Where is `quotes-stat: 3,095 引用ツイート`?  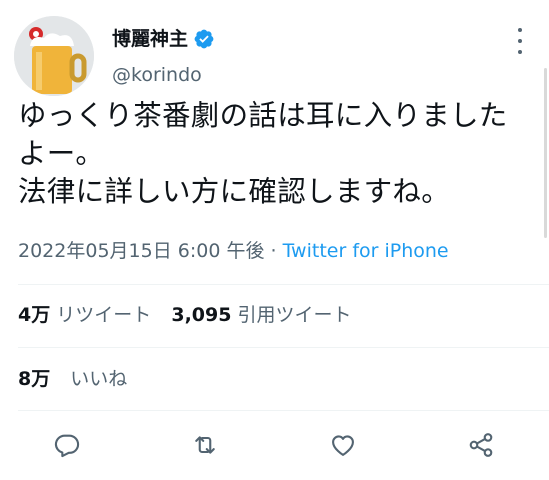
quotes-stat: 3,095 引用ツイート is located at coordinates (261, 315).